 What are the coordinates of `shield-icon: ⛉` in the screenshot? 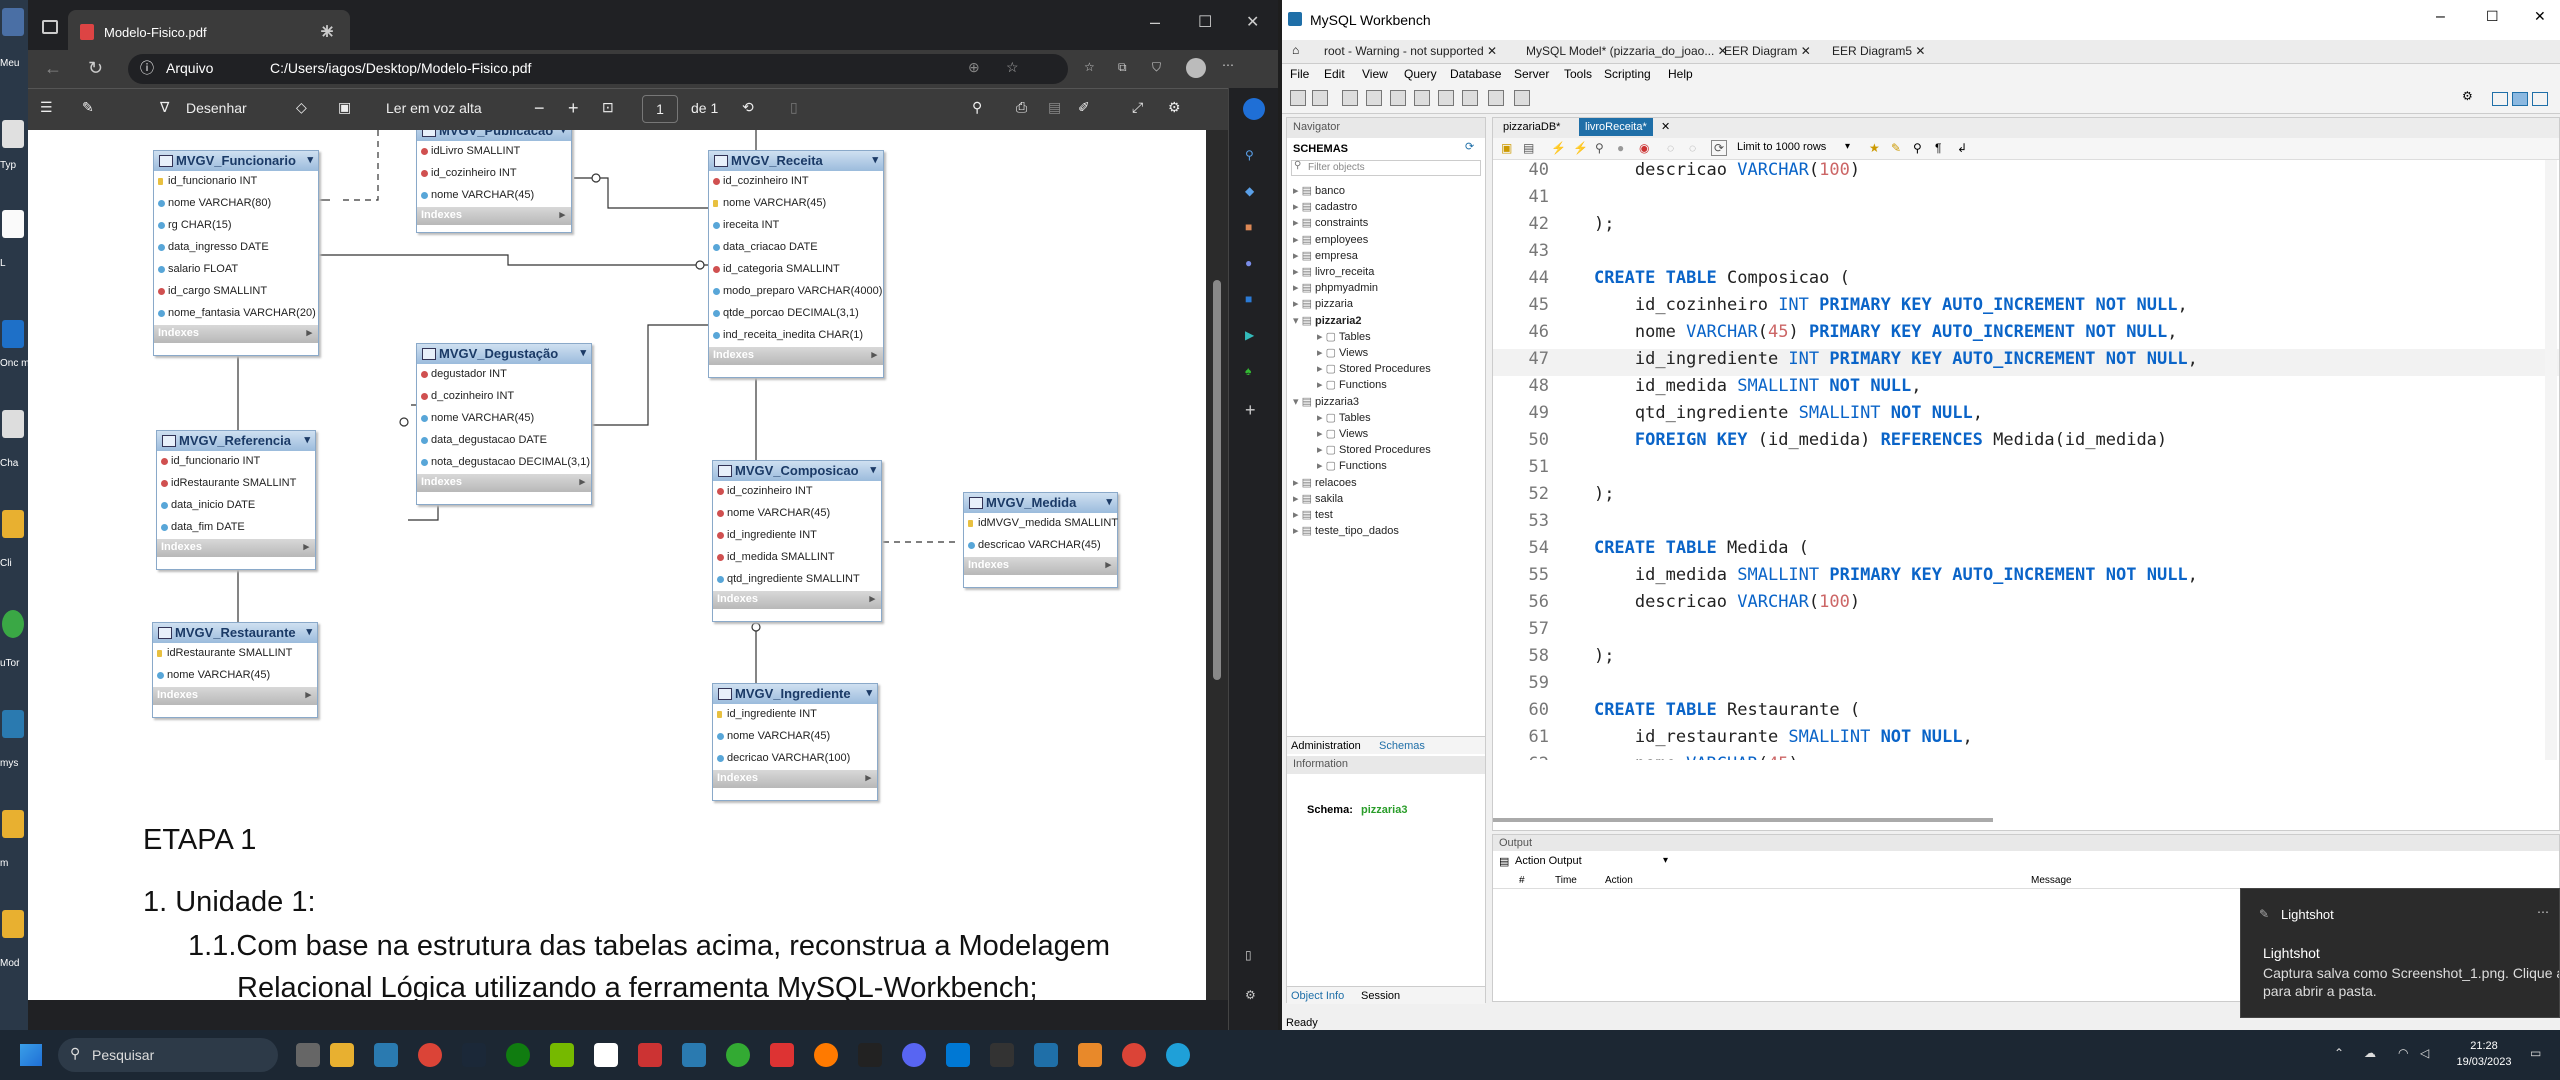 It's located at (1156, 67).